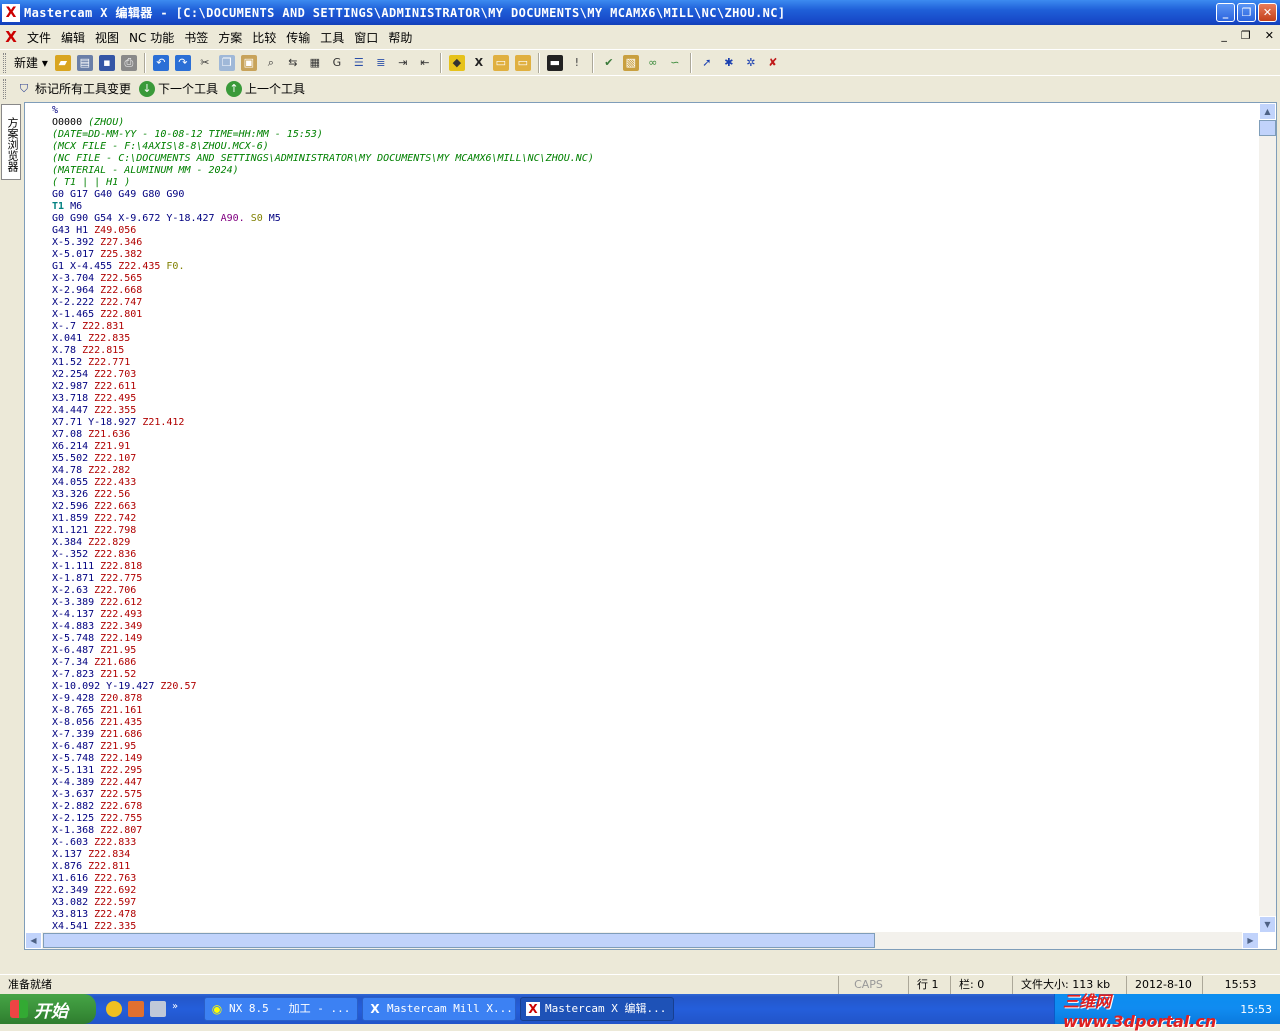 The width and height of the screenshot is (1280, 1031). I want to click on code-line: X-3.704 Z22.565, so click(652, 279).